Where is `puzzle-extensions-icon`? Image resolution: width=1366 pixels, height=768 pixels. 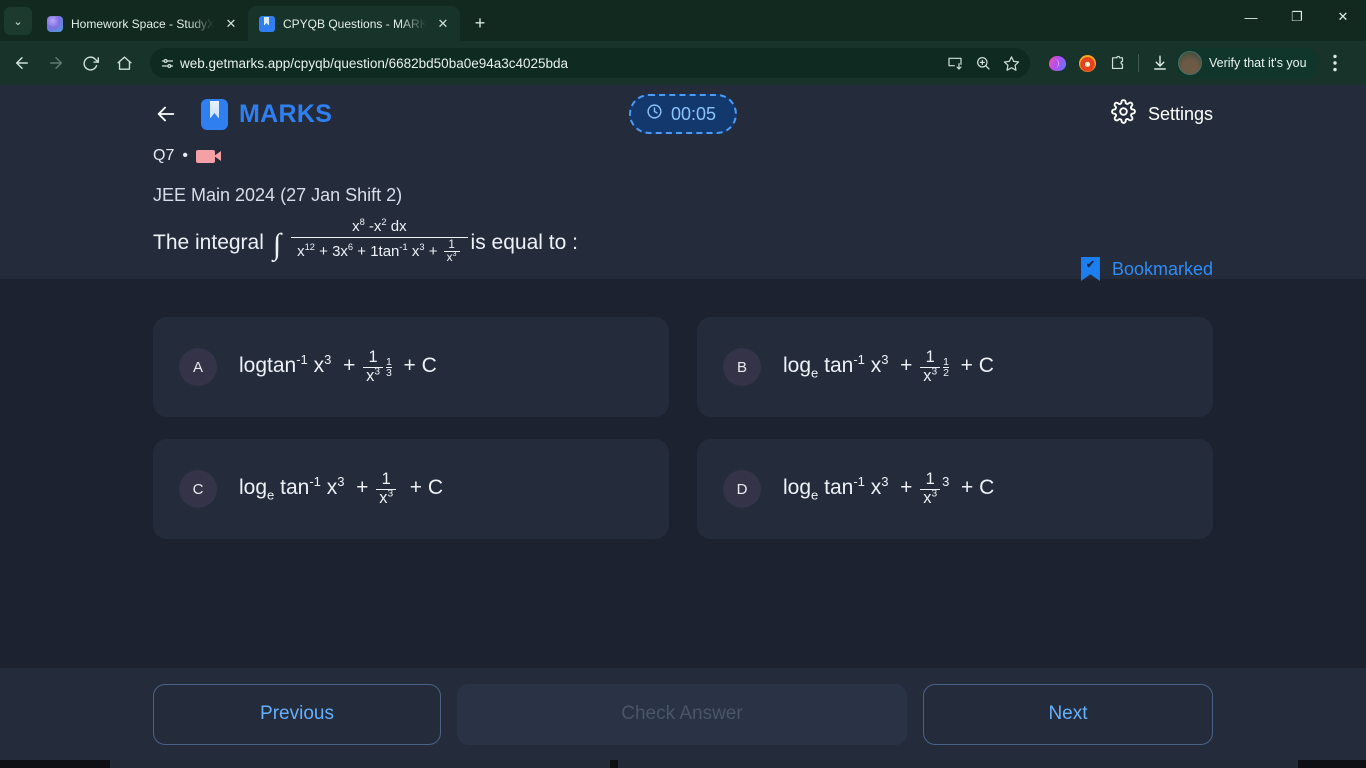
puzzle-extensions-icon is located at coordinates (1117, 63).